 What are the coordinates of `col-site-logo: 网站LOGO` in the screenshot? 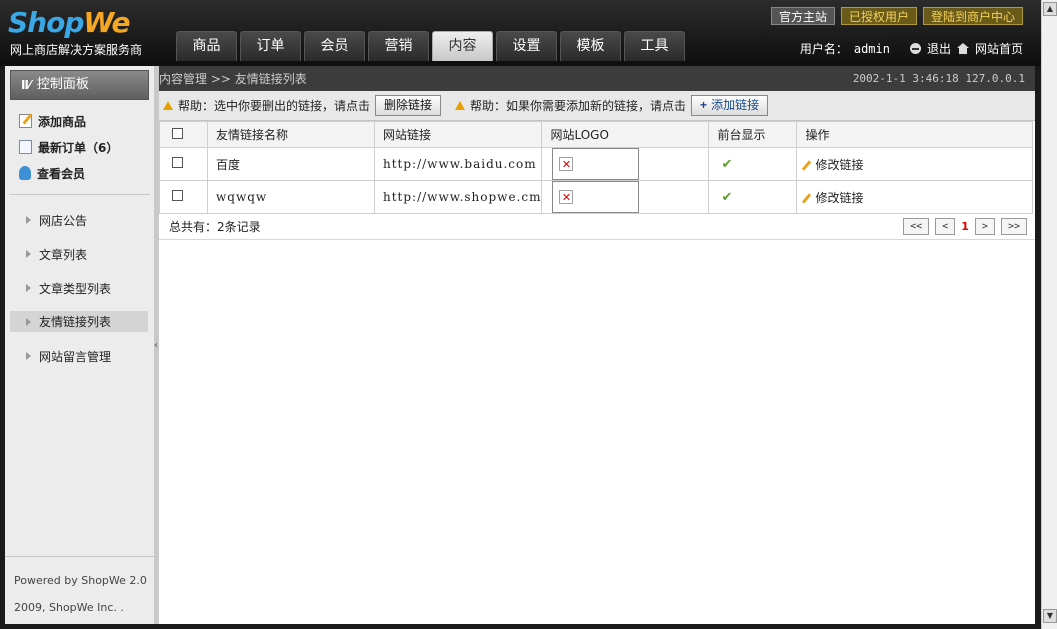 It's located at (625, 134).